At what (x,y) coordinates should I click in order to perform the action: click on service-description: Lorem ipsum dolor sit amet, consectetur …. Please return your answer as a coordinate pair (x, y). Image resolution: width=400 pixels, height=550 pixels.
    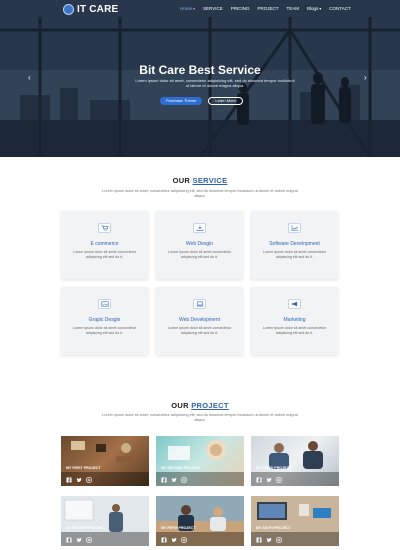
    Looking at the image, I should click on (200, 193).